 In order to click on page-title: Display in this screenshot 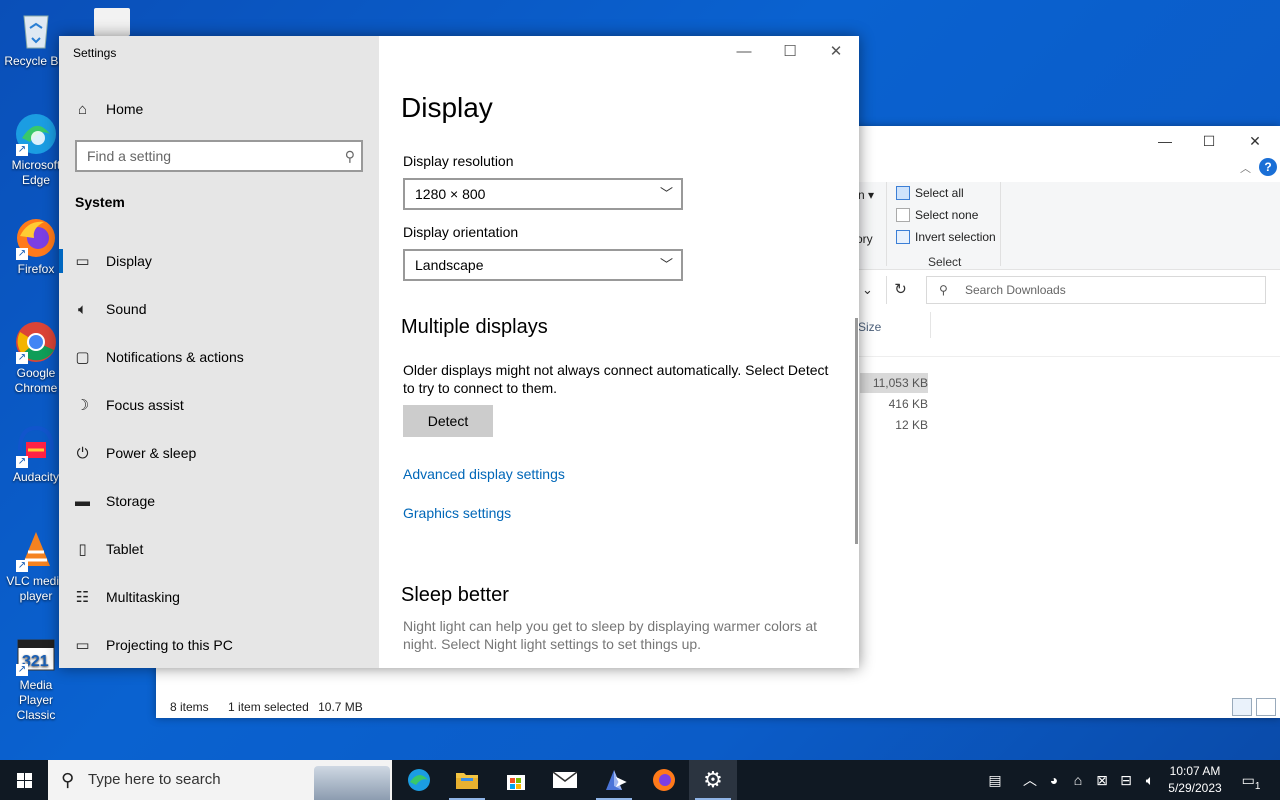, I will do `click(447, 107)`.